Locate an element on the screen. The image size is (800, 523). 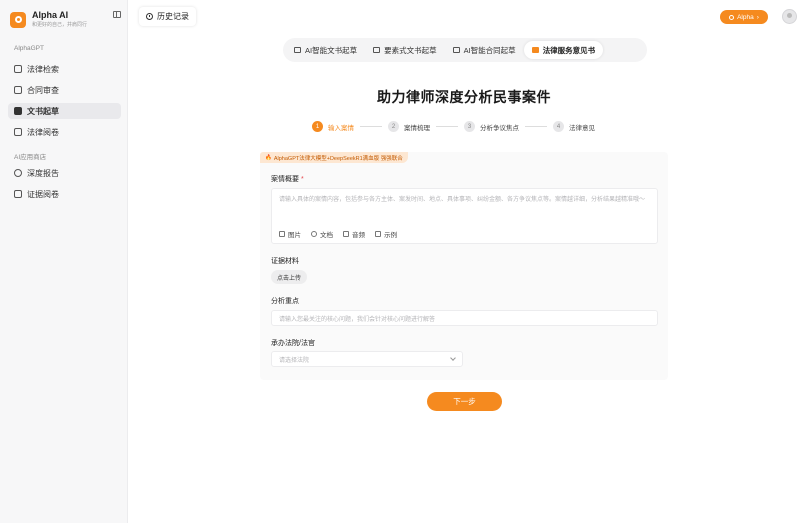
attach-audio-button: 音频 is located at coordinates (354, 234).